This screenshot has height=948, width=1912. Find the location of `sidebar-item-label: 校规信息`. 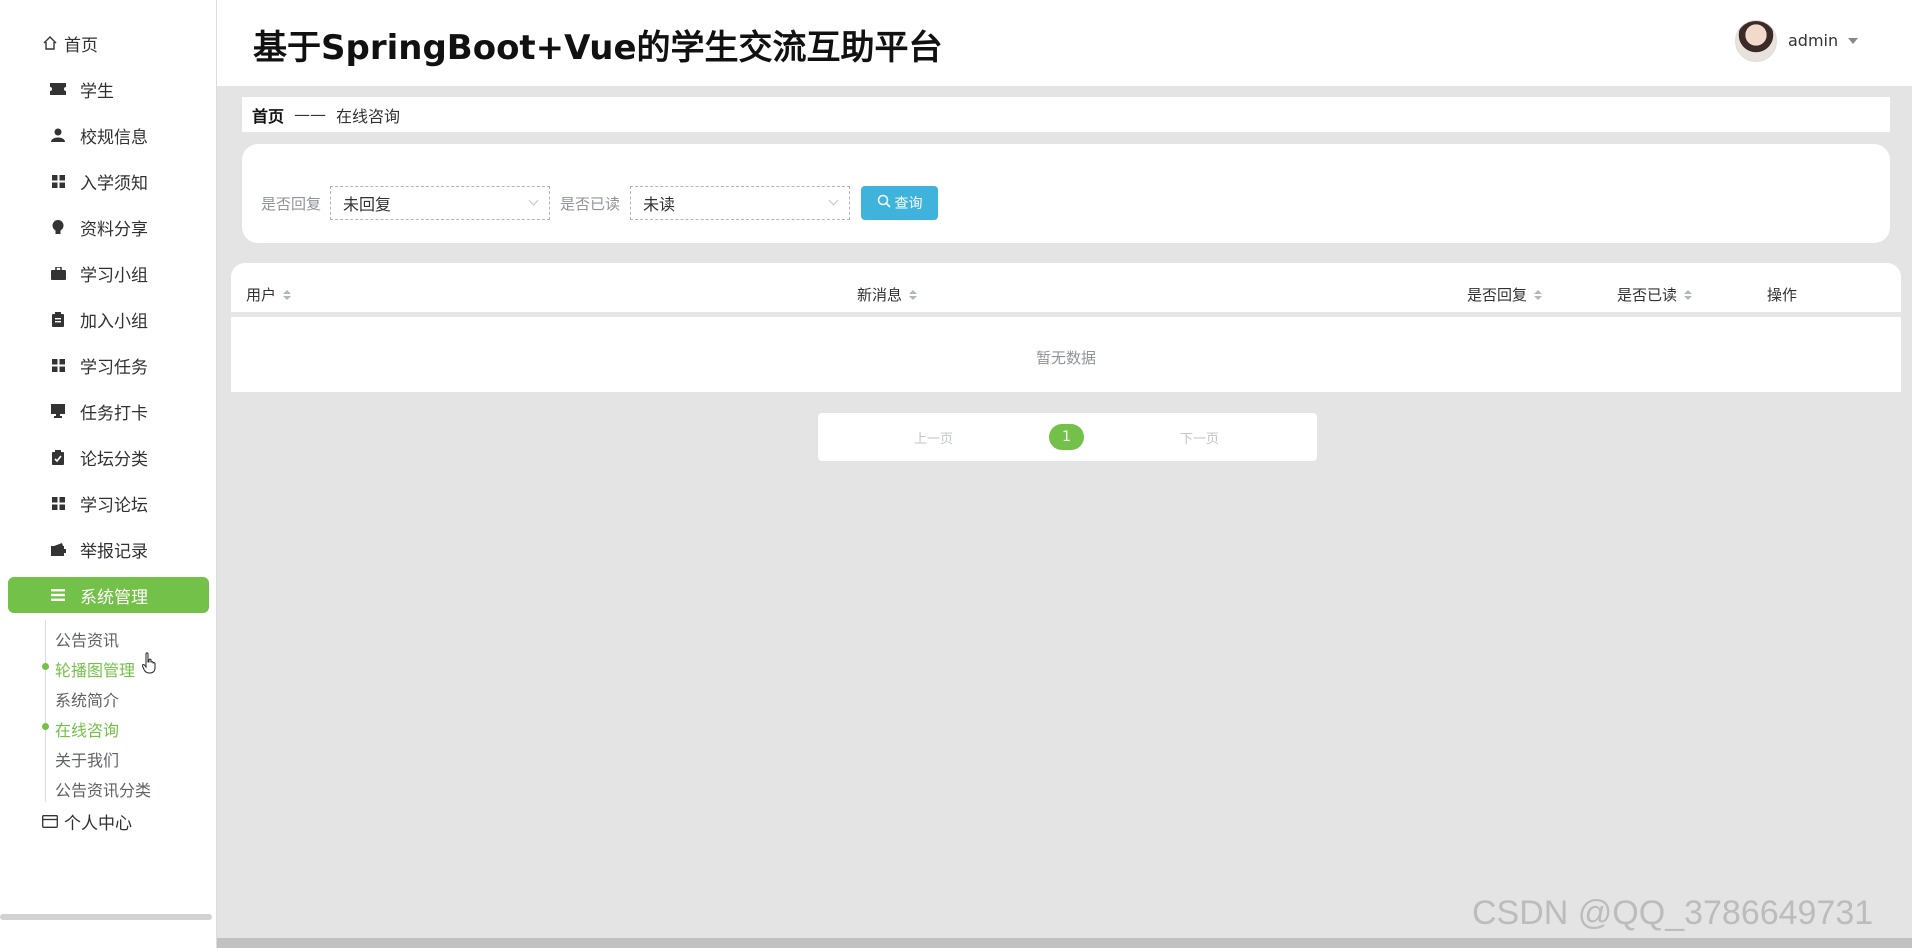

sidebar-item-label: 校规信息 is located at coordinates (114, 137).